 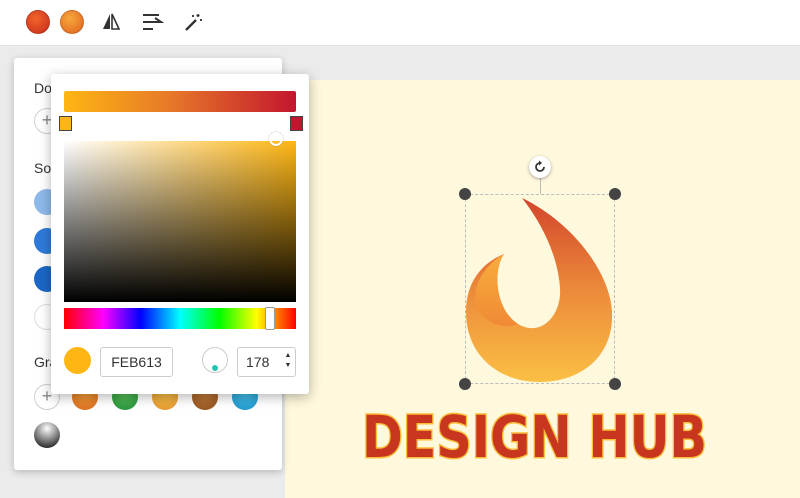 What do you see at coordinates (215, 368) in the screenshot?
I see `angle-indicator` at bounding box center [215, 368].